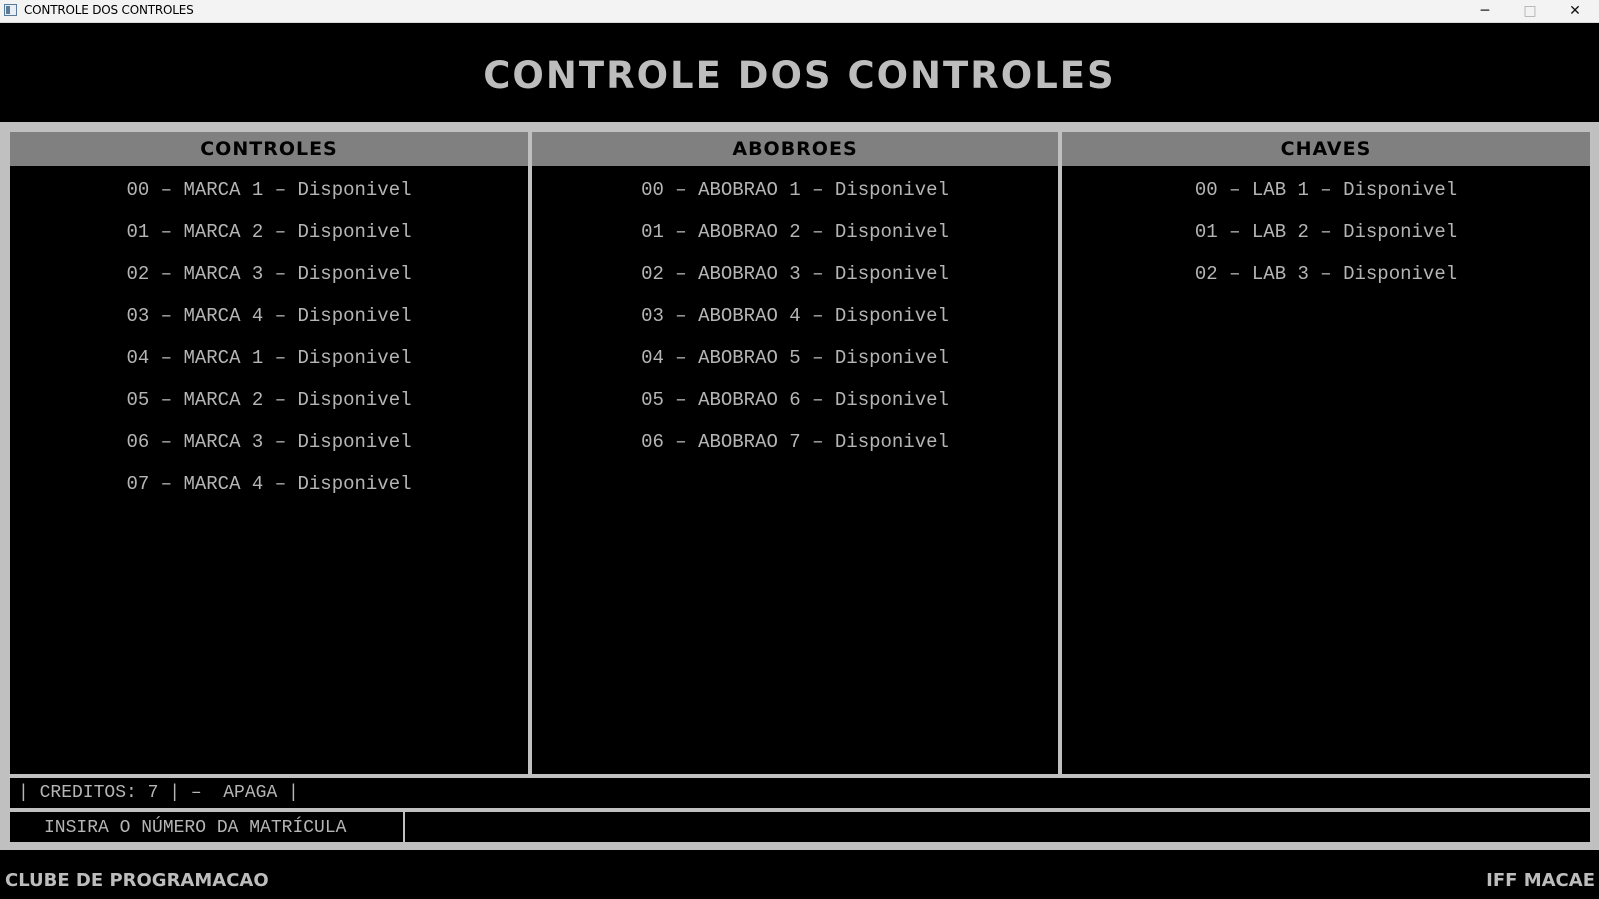 The image size is (1599, 899). I want to click on list-item: 03 – ABOBRAO 4 – Disponivel, so click(795, 316).